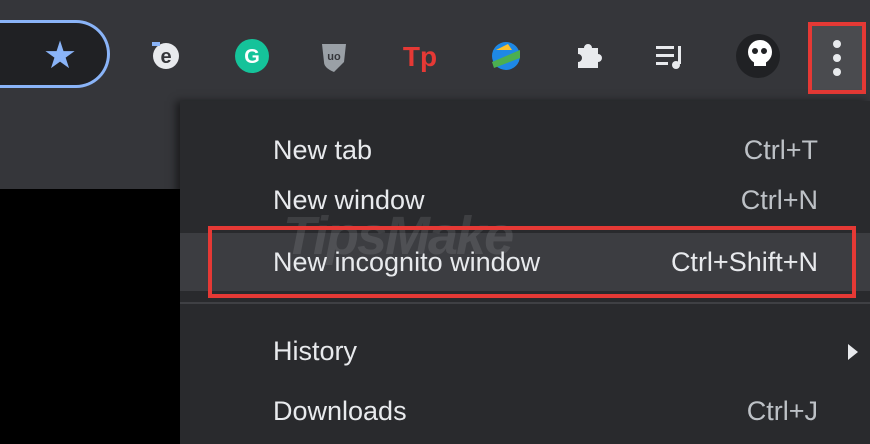 Image resolution: width=870 pixels, height=444 pixels. Describe the element at coordinates (323, 150) in the screenshot. I see `menu-item-label: New tab` at that location.